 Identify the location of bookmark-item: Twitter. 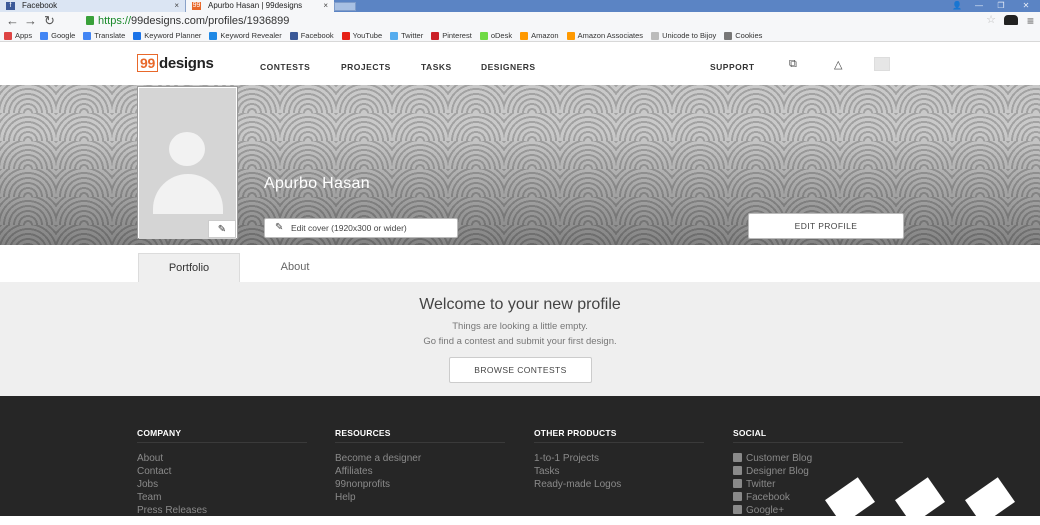
(406, 35).